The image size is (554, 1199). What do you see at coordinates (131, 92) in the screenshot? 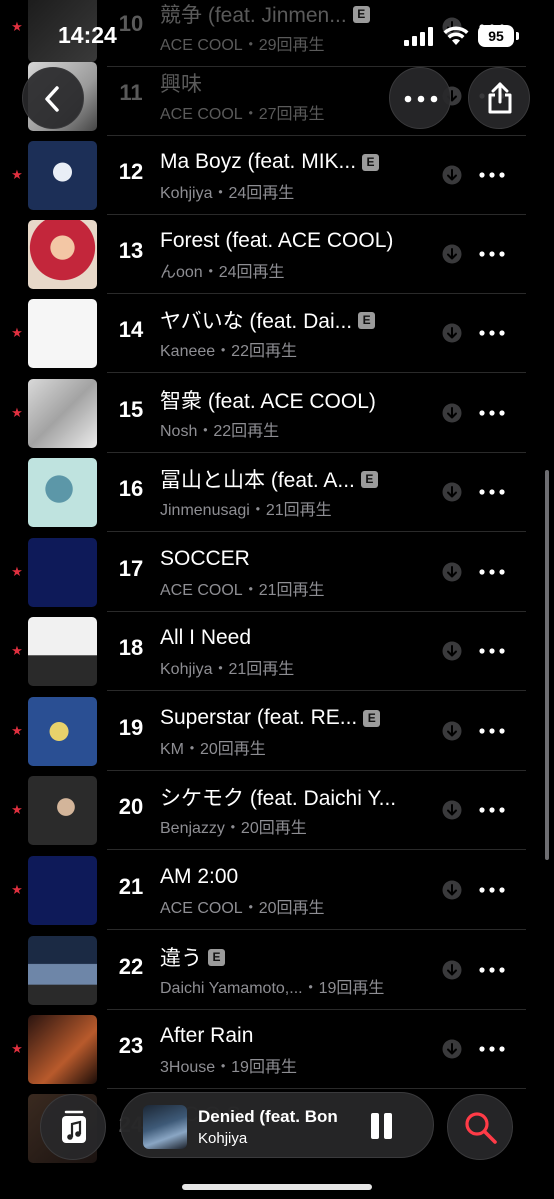
I see `track-rank: 11` at bounding box center [131, 92].